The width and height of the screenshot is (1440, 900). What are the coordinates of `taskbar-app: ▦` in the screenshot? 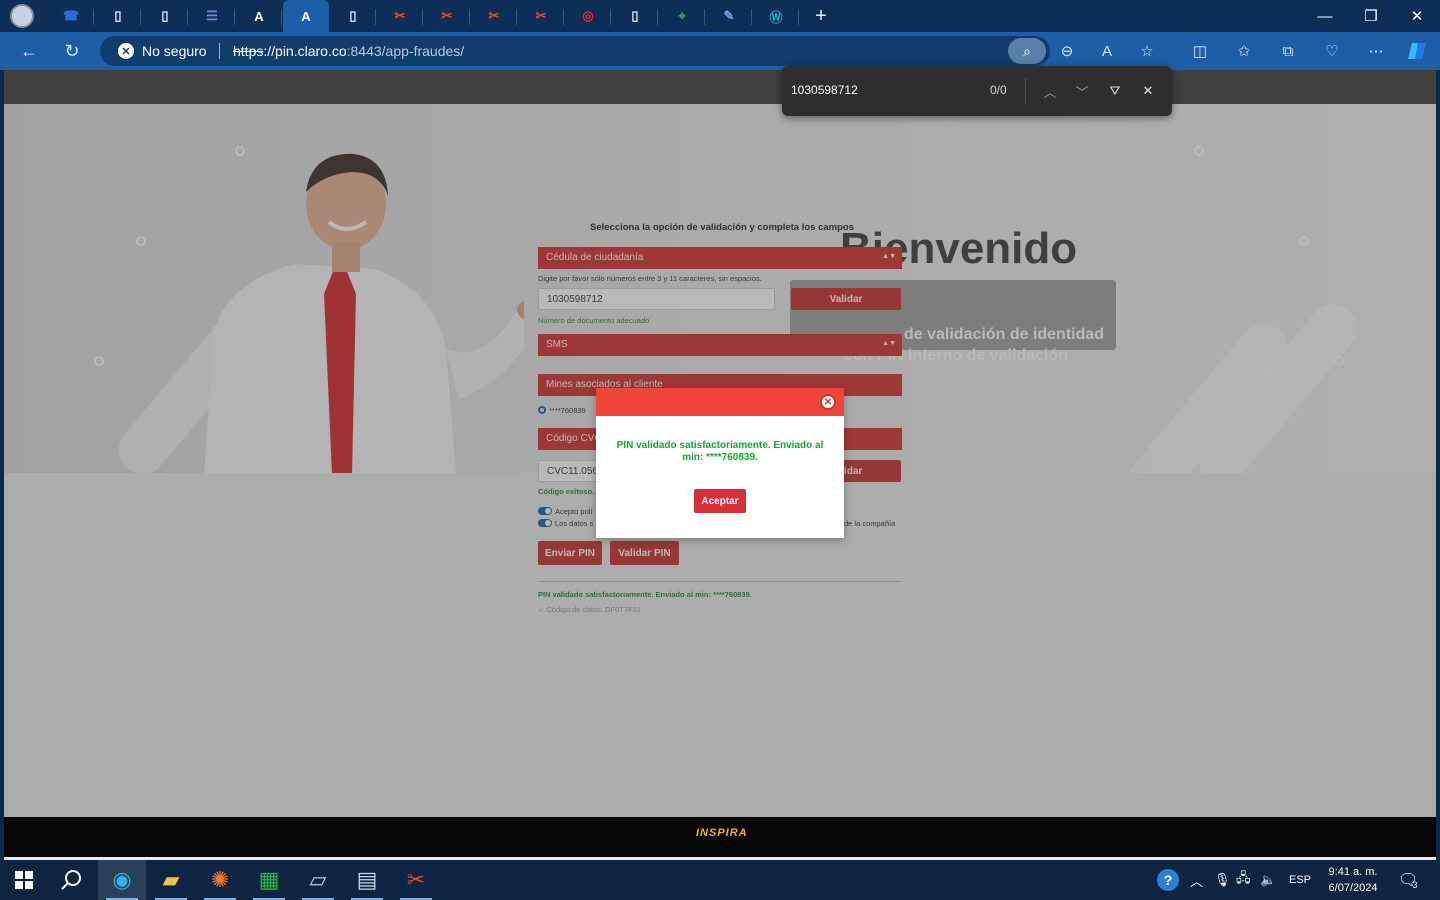 It's located at (269, 880).